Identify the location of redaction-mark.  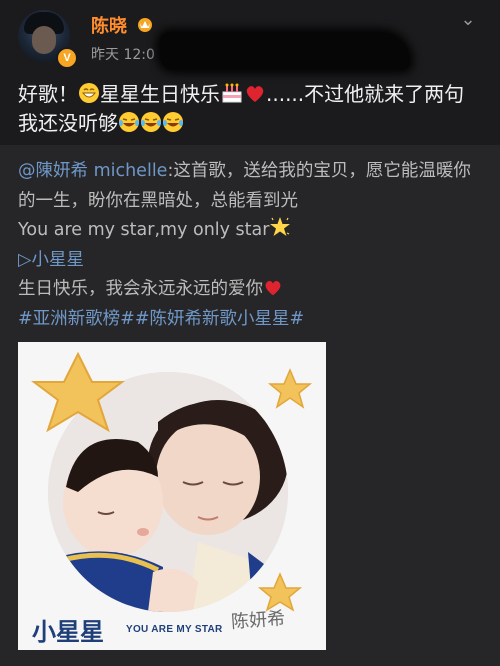
(285, 51).